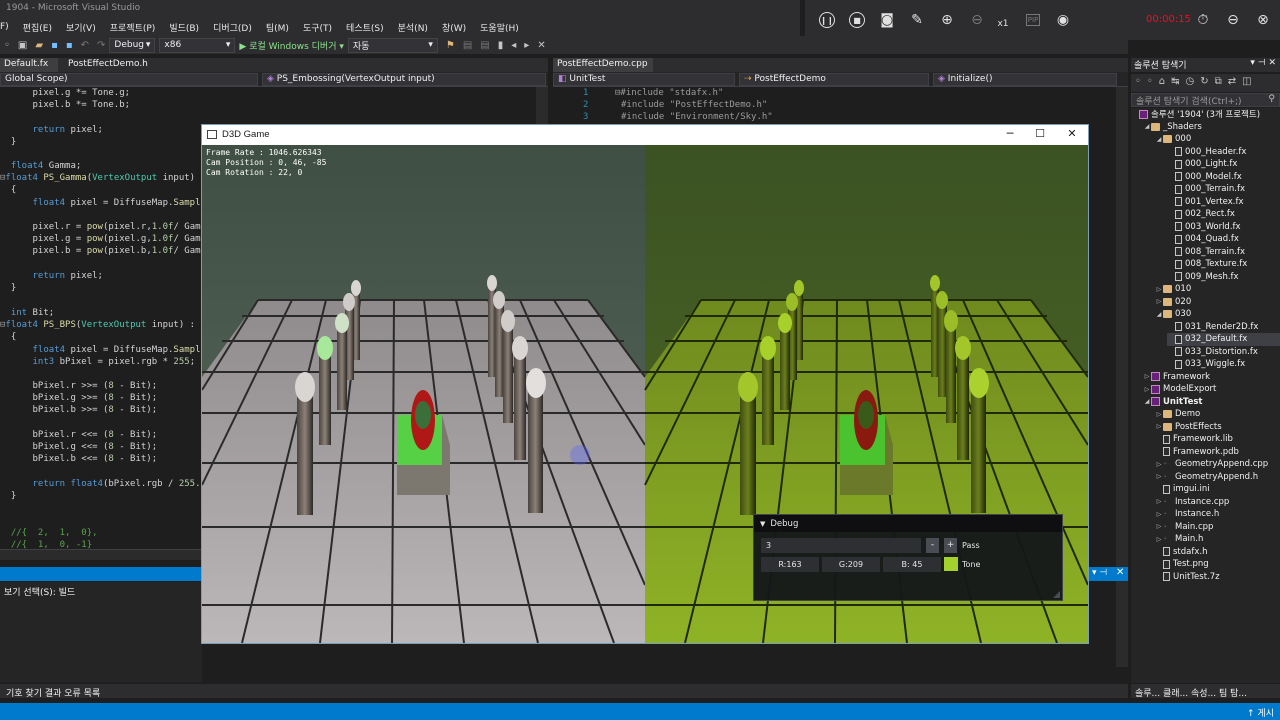 The height and width of the screenshot is (720, 1280). Describe the element at coordinates (851, 564) in the screenshot. I see `tone-g-field: G:209` at that location.